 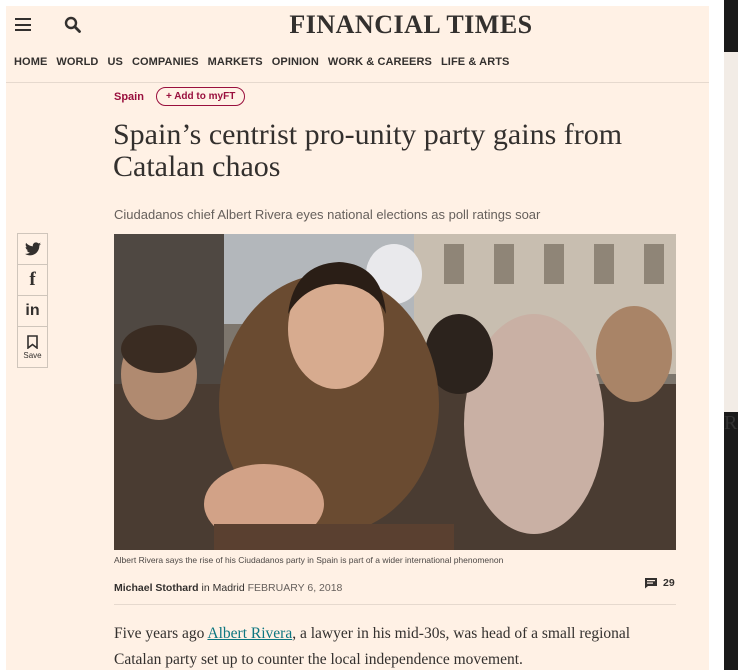 What do you see at coordinates (380, 64) in the screenshot?
I see `nav-work-careers: WORK & CAREERS` at bounding box center [380, 64].